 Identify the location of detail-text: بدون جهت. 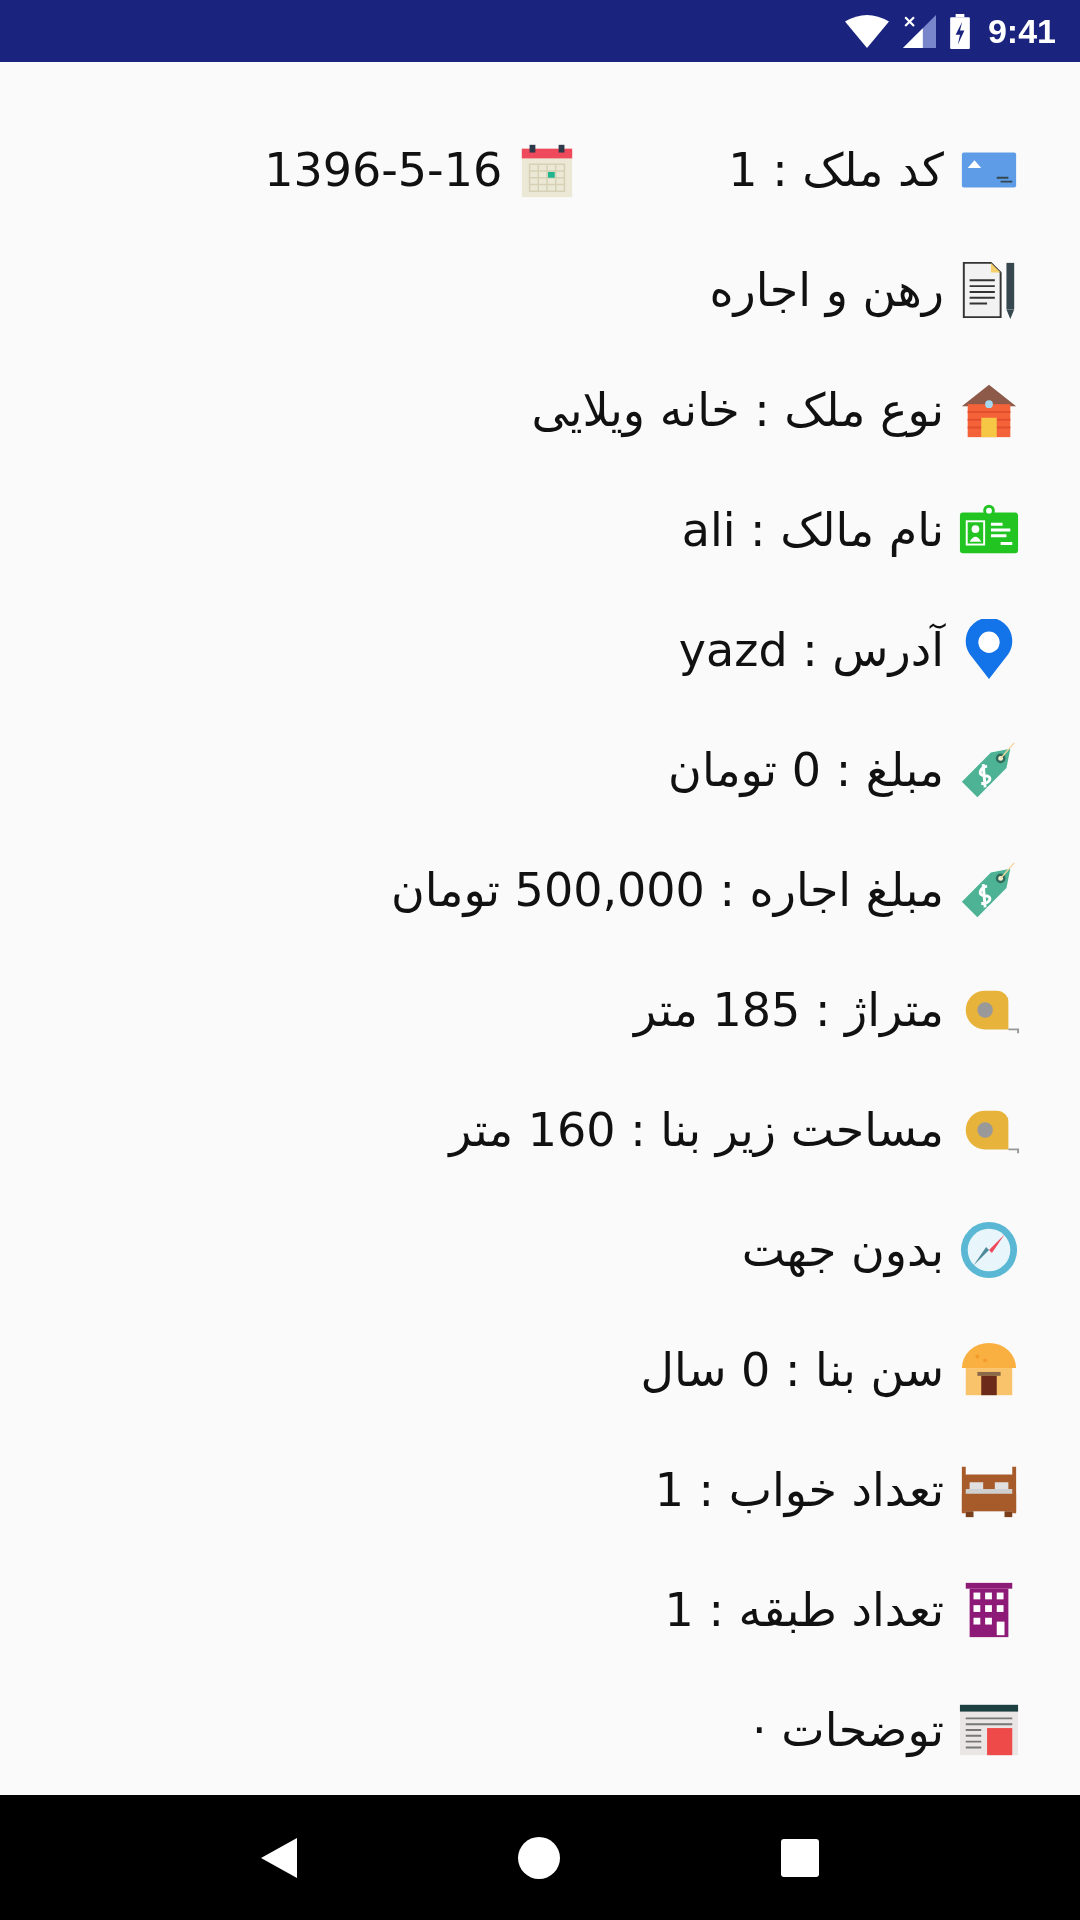
(842, 1250).